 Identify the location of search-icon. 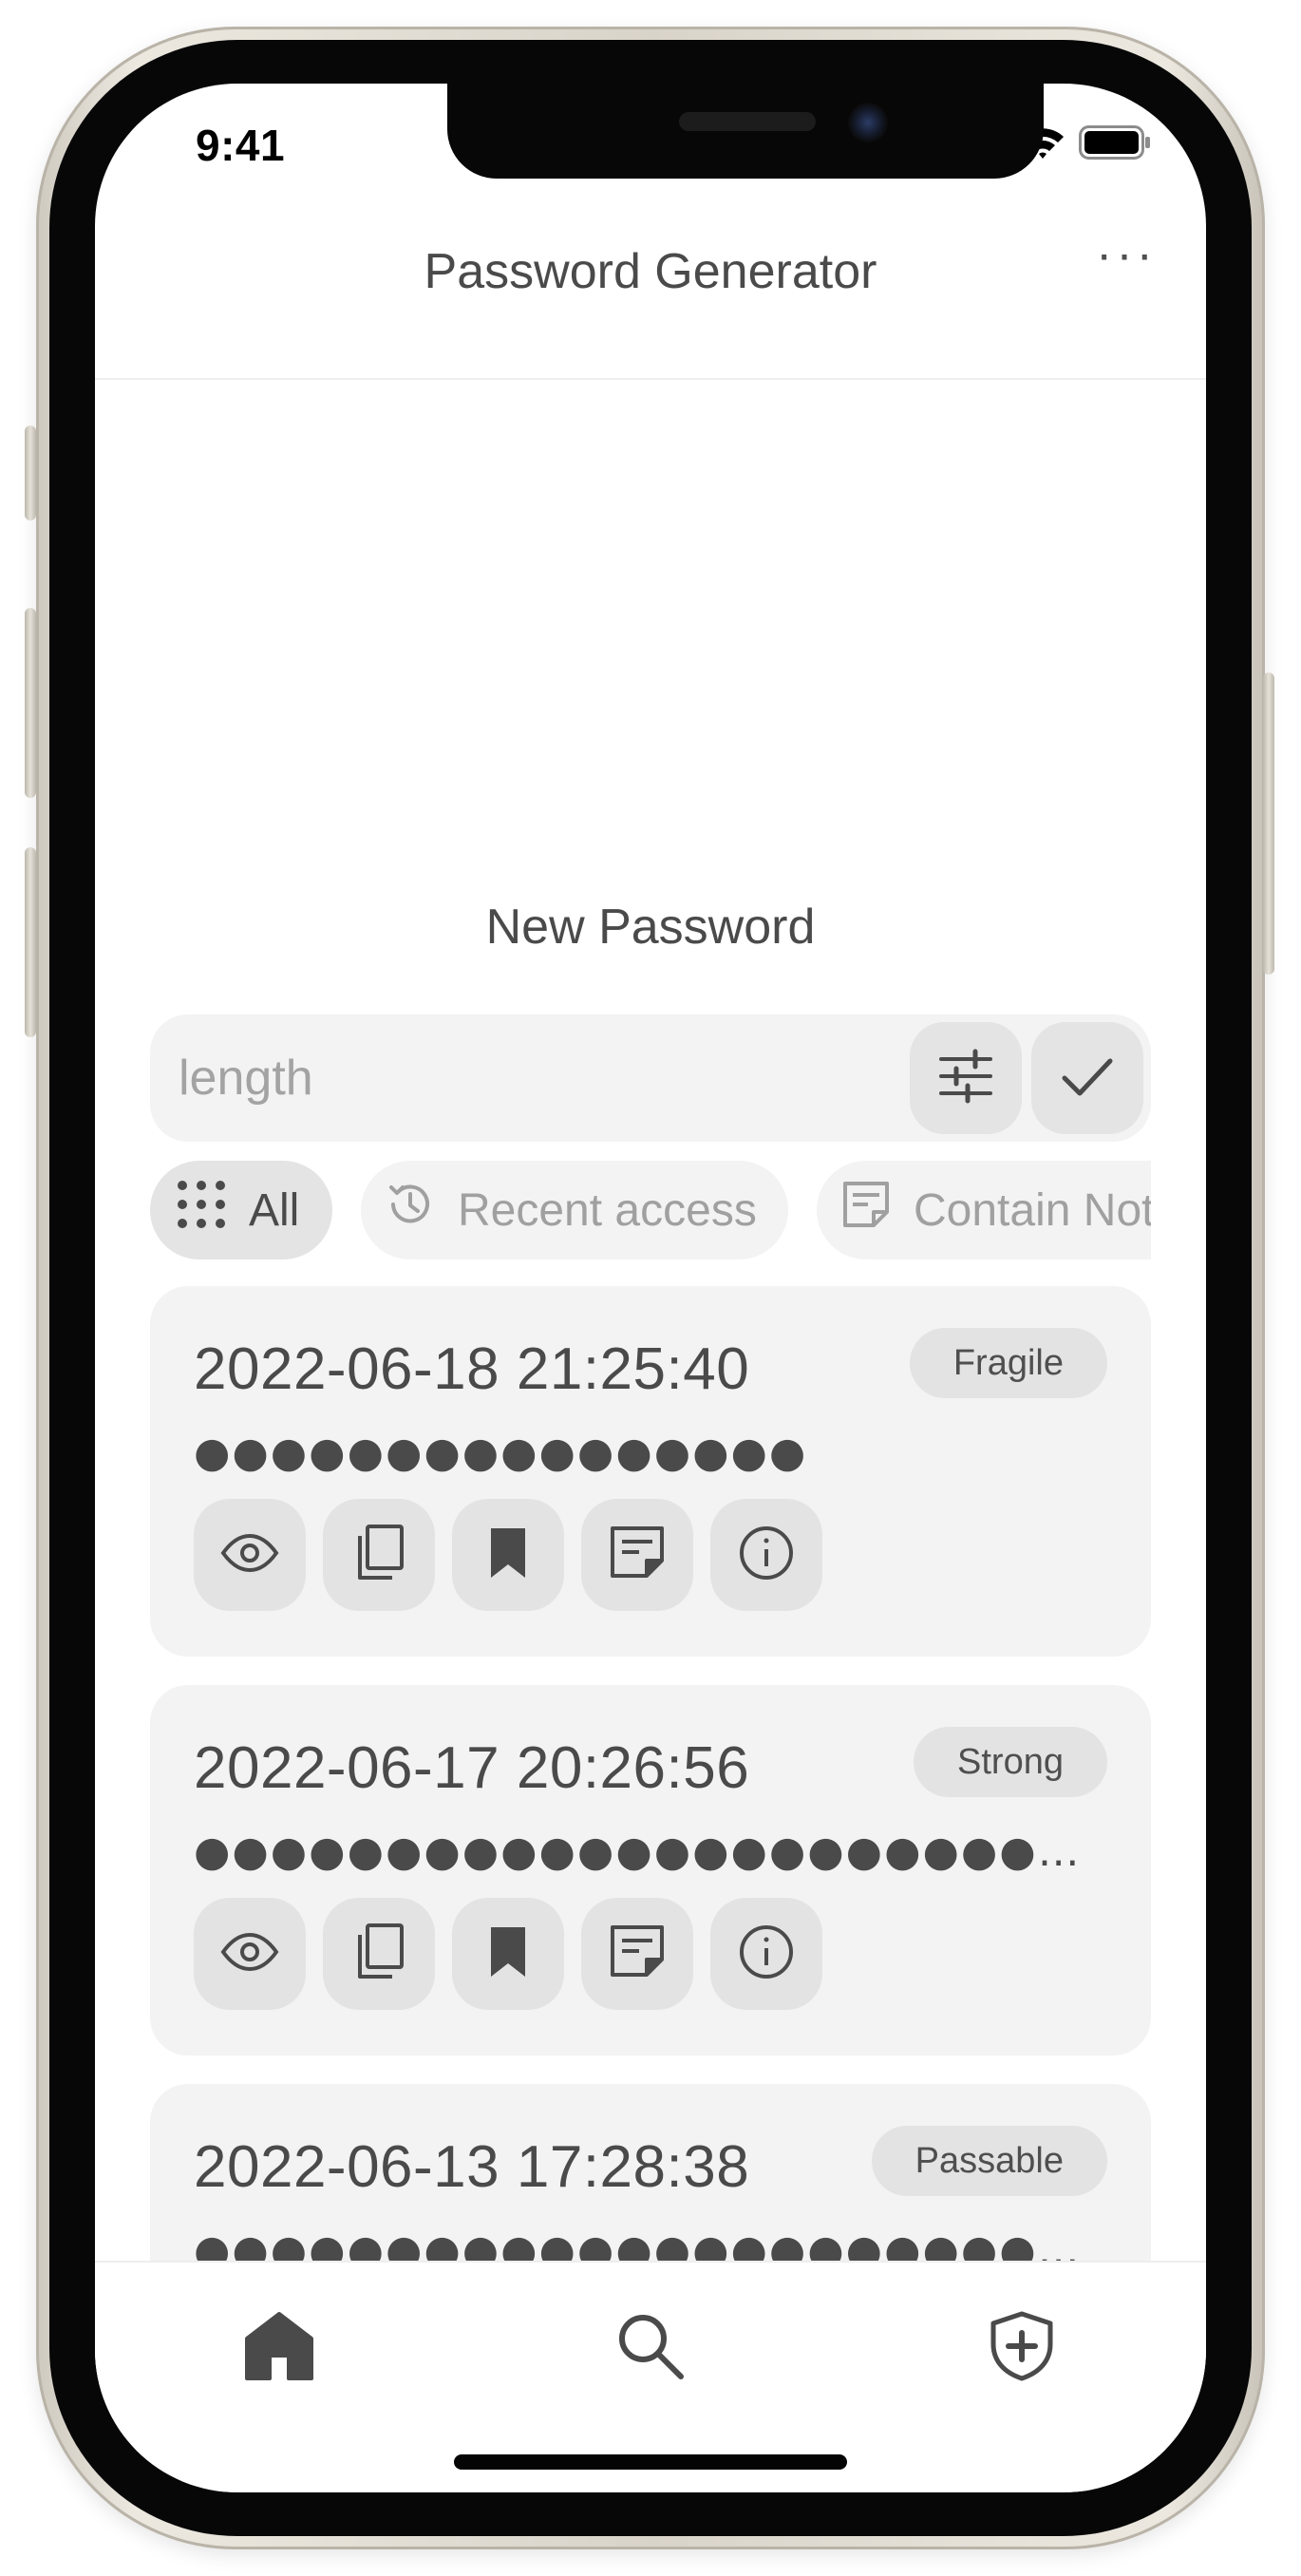
(650, 2348).